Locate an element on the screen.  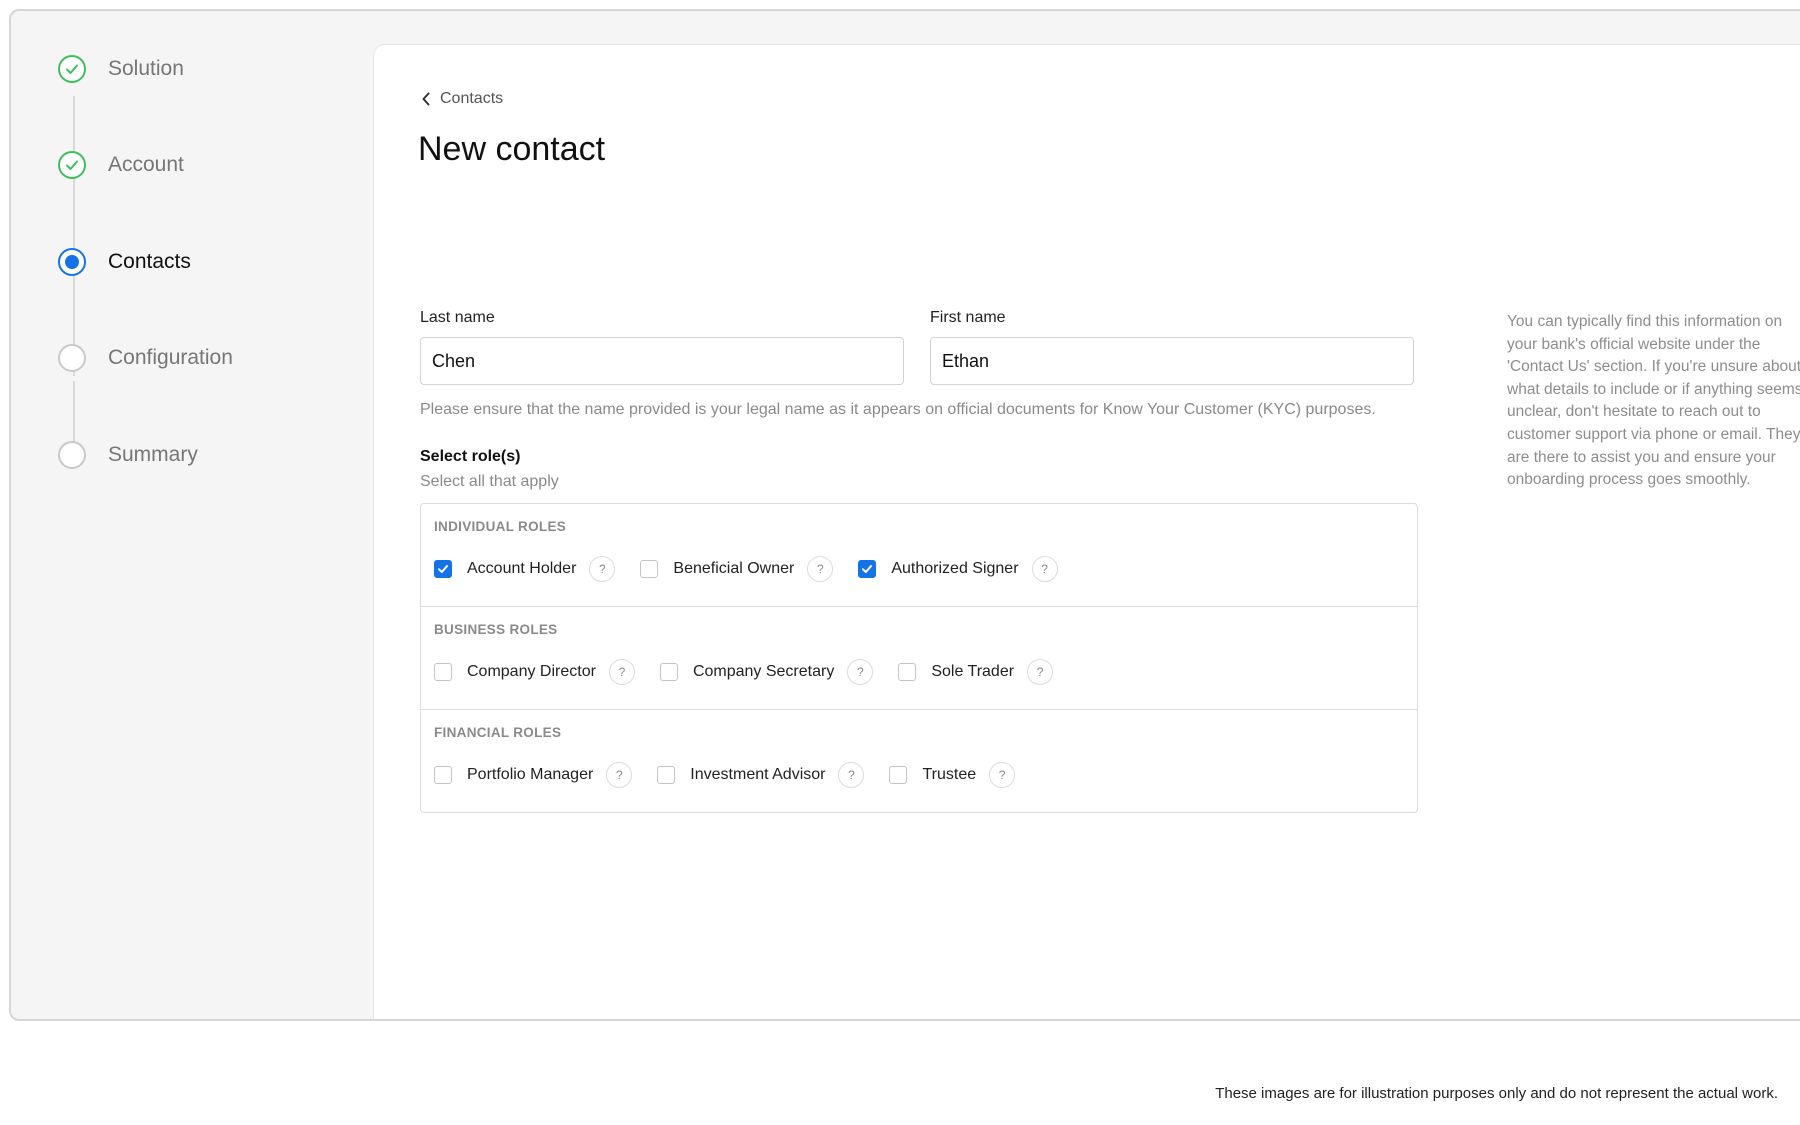
role-label: Portfolio Manager is located at coordinates (530, 774).